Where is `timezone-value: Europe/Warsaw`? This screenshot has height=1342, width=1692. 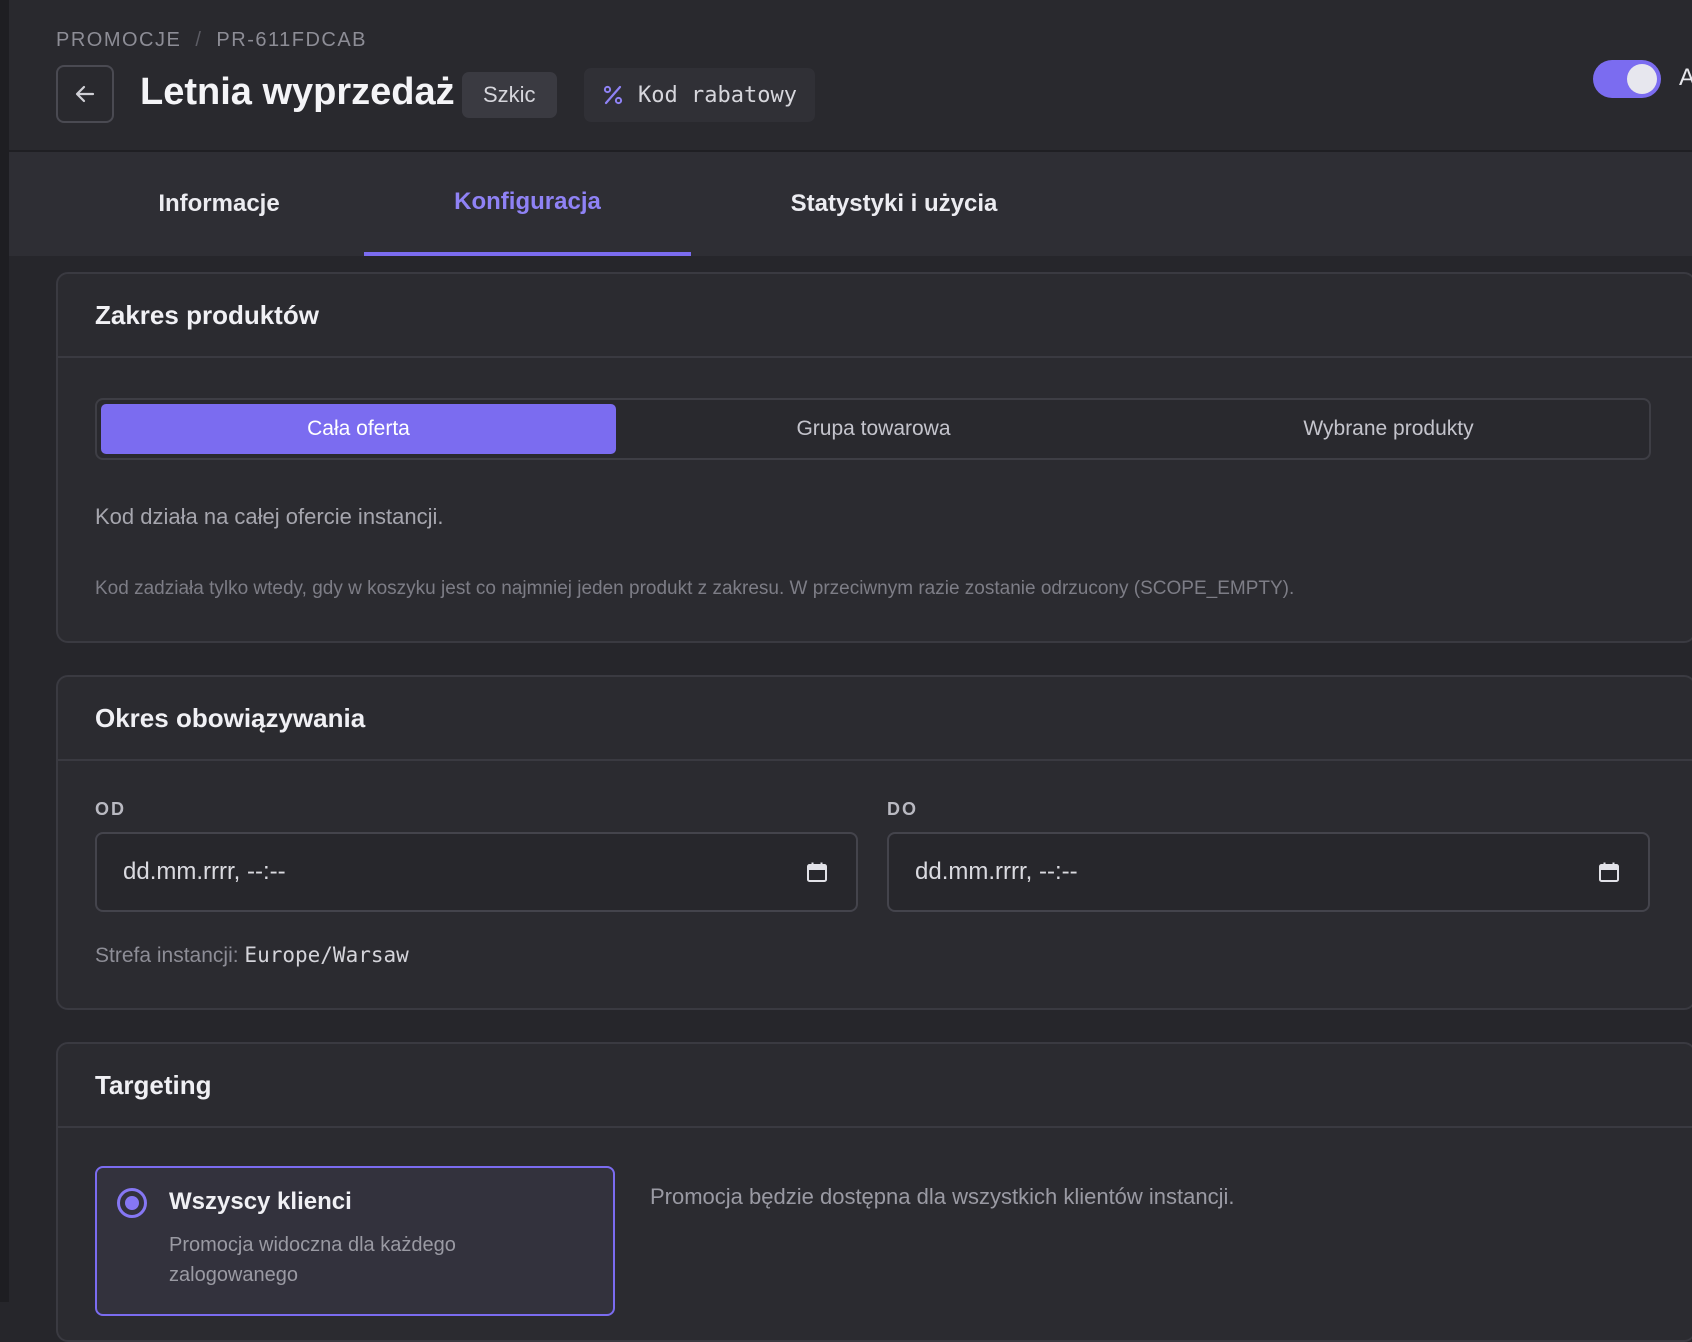
timezone-value: Europe/Warsaw is located at coordinates (326, 955).